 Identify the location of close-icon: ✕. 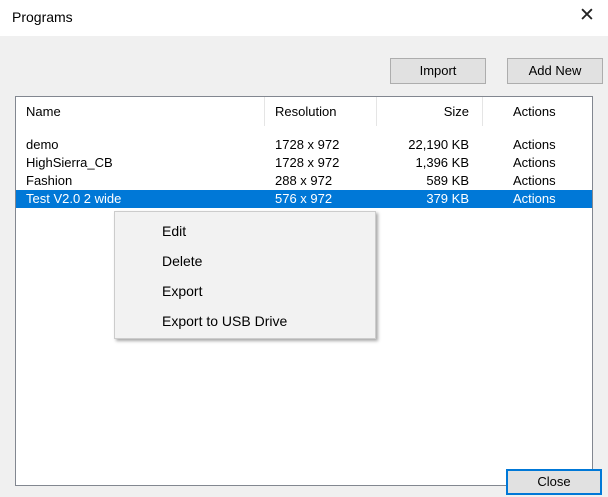
(587, 16).